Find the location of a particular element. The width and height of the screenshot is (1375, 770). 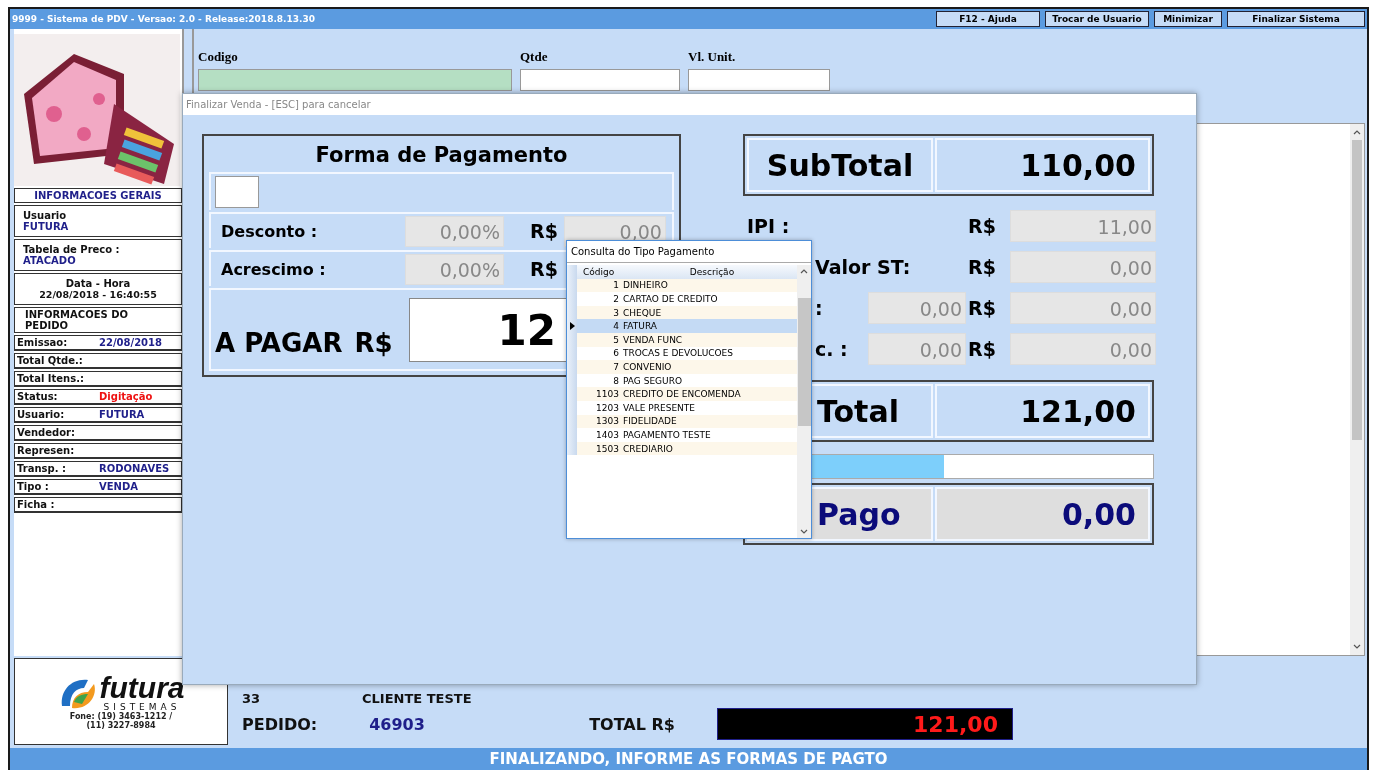

total-display: 121,00 is located at coordinates (864, 724).